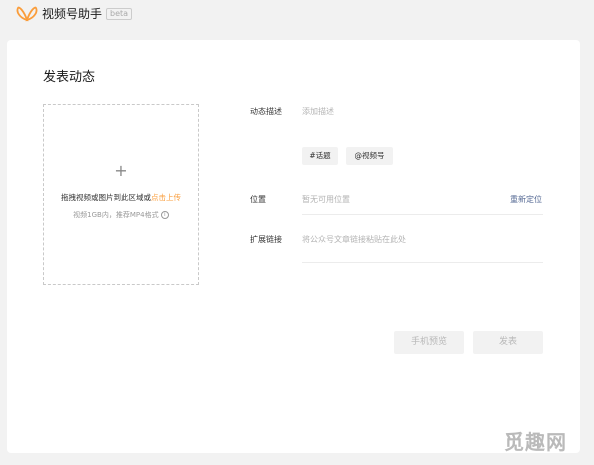 This screenshot has width=594, height=465. What do you see at coordinates (422, 262) in the screenshot?
I see `extension-link-divider` at bounding box center [422, 262].